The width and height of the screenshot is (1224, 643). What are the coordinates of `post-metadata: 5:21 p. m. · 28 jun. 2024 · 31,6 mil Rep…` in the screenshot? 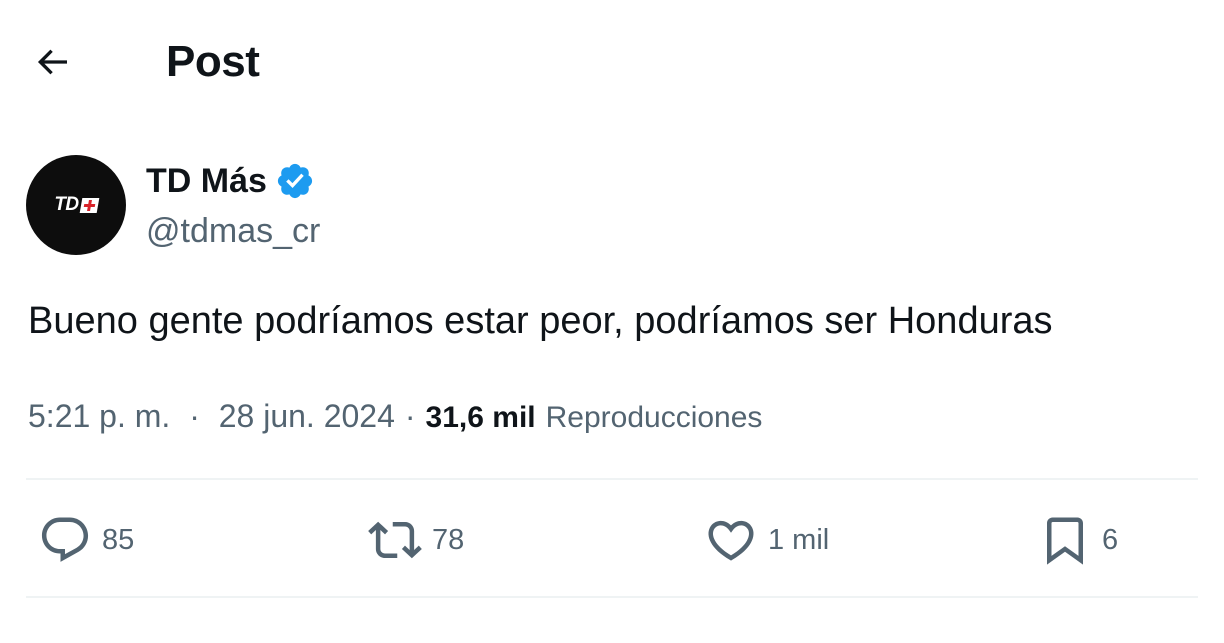 It's located at (395, 417).